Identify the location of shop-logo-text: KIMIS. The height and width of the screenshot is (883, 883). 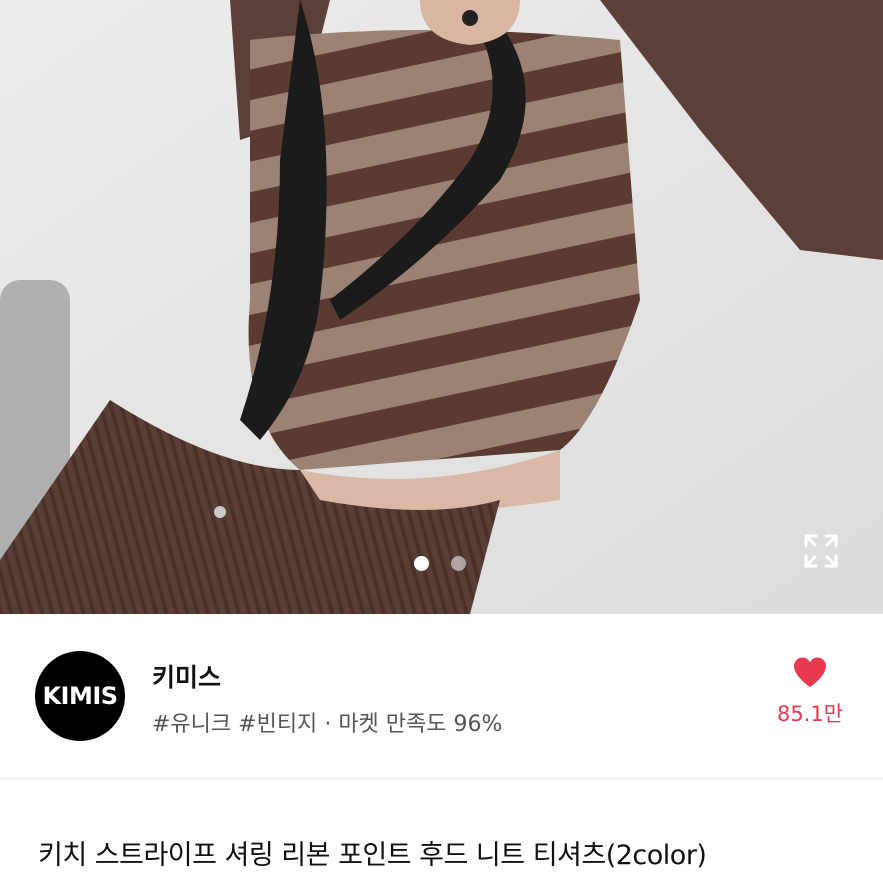
(80, 696).